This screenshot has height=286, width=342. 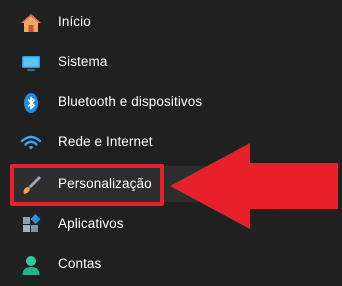 What do you see at coordinates (170, 62) in the screenshot?
I see `nav-item-sistema: Sistema` at bounding box center [170, 62].